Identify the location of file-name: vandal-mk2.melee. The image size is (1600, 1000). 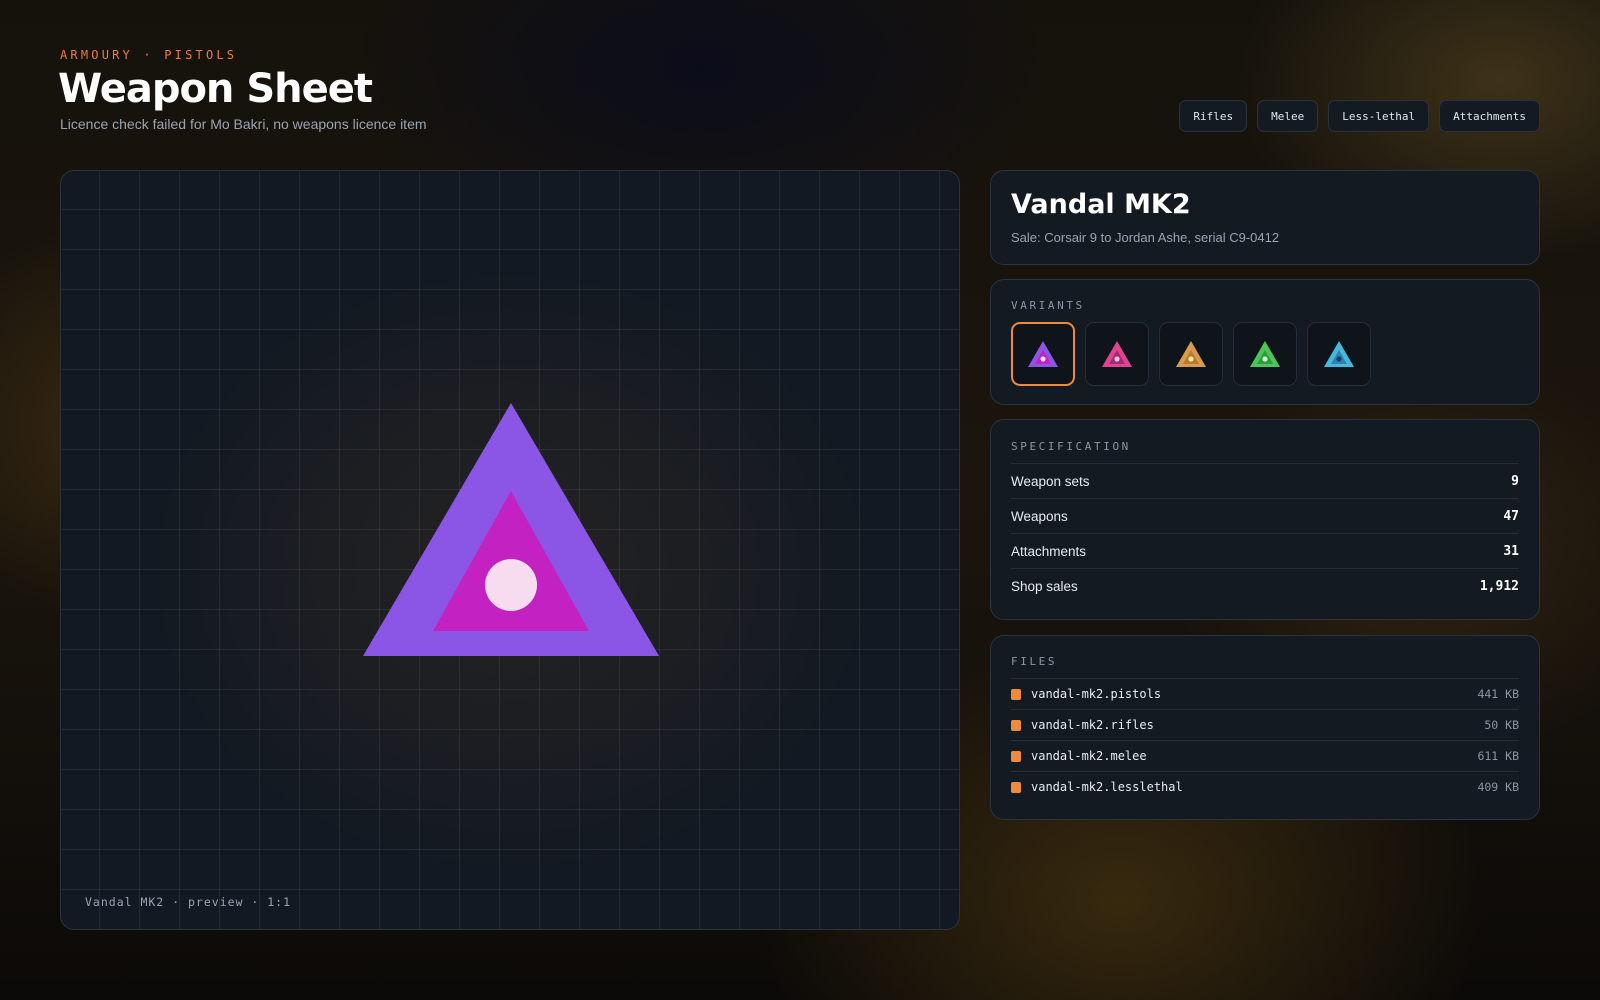
(1089, 756).